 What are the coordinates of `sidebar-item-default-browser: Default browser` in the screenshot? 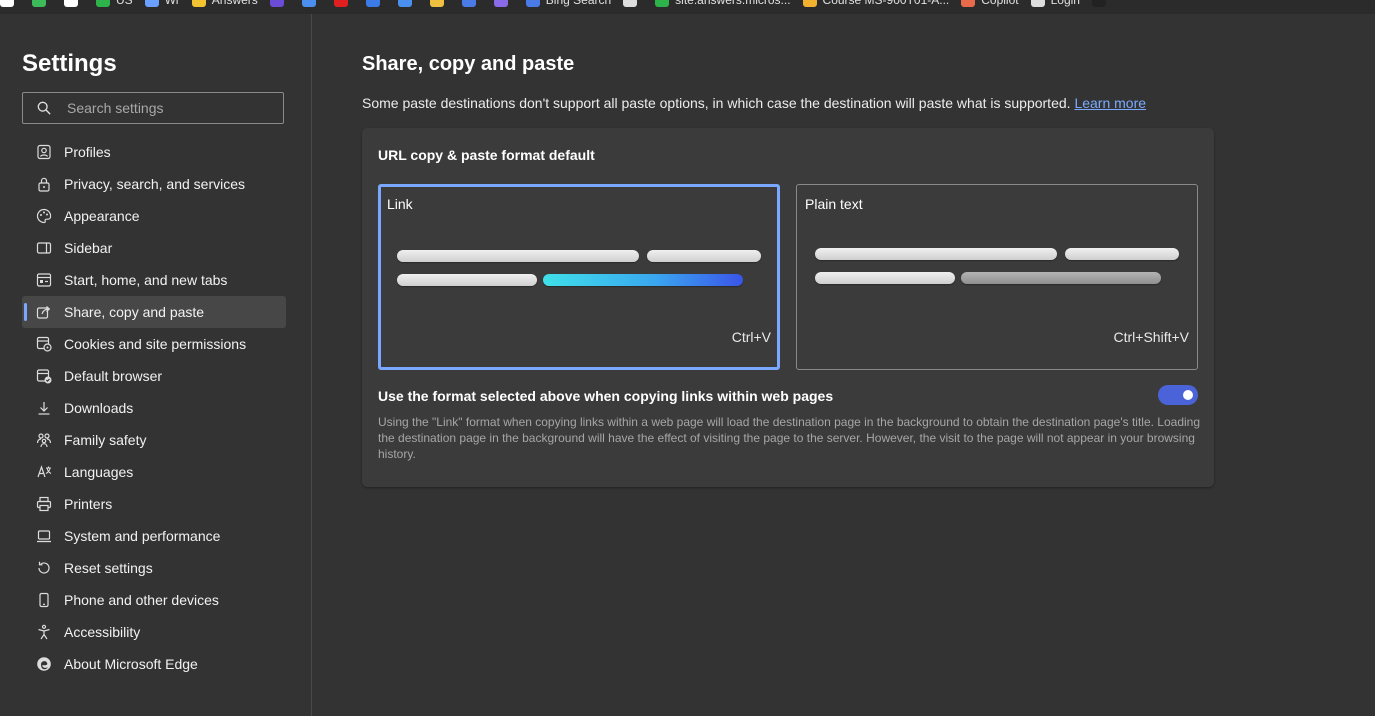 It's located at (154, 376).